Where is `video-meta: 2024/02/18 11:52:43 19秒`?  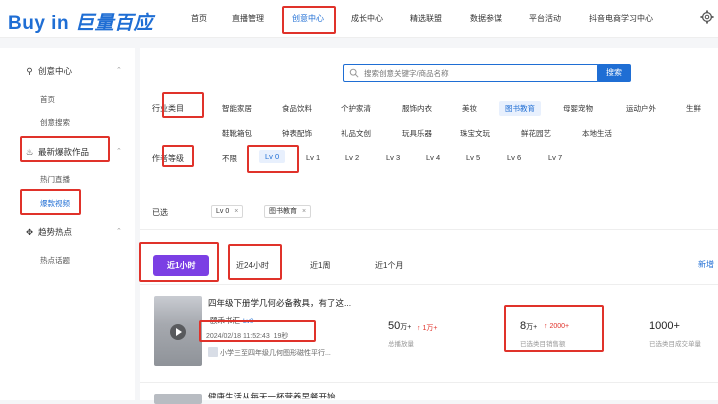 video-meta: 2024/02/18 11:52:43 19秒 is located at coordinates (247, 336).